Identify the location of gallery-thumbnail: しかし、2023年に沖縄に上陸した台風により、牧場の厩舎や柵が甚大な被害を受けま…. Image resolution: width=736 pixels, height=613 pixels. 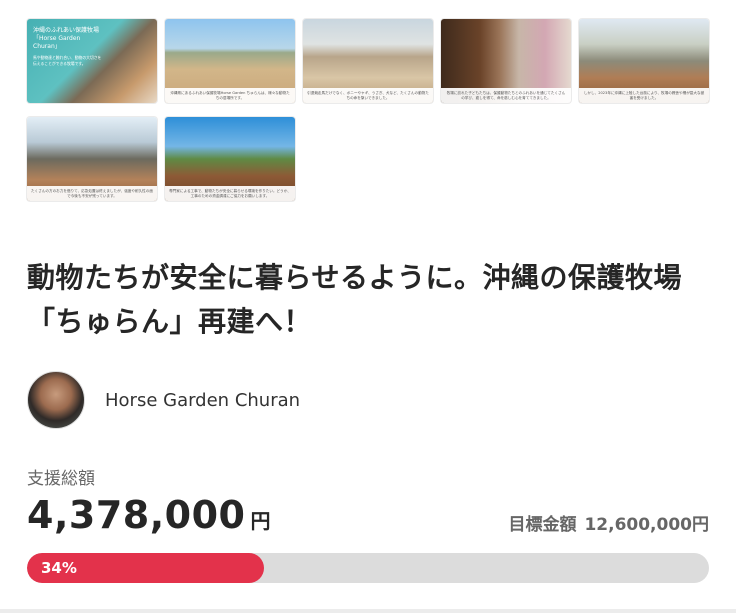
(644, 61).